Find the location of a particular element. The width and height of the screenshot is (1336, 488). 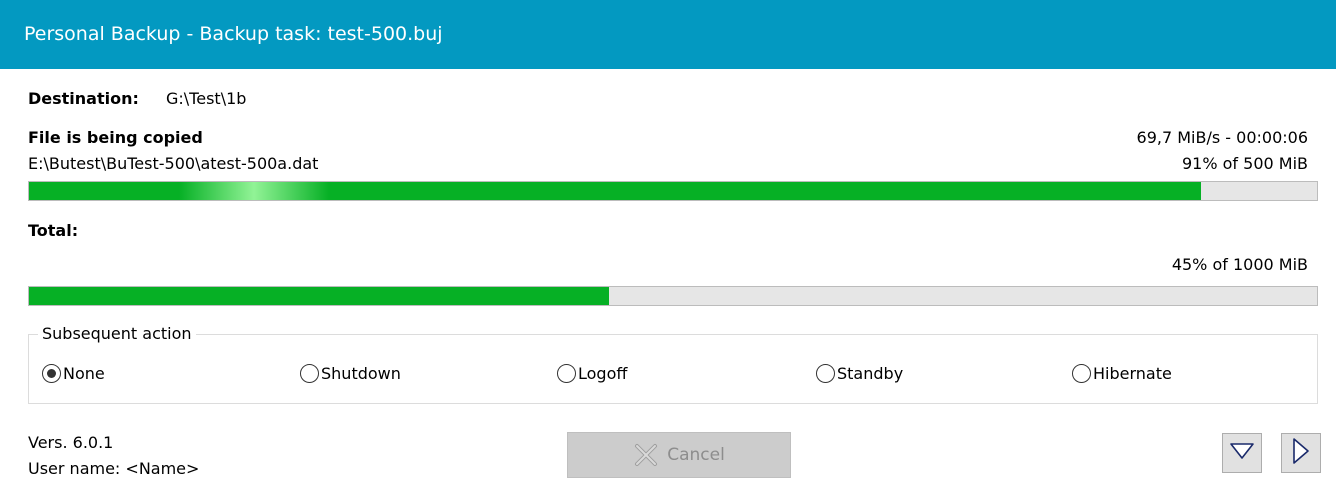

radio-standby: Standby is located at coordinates (859, 373).